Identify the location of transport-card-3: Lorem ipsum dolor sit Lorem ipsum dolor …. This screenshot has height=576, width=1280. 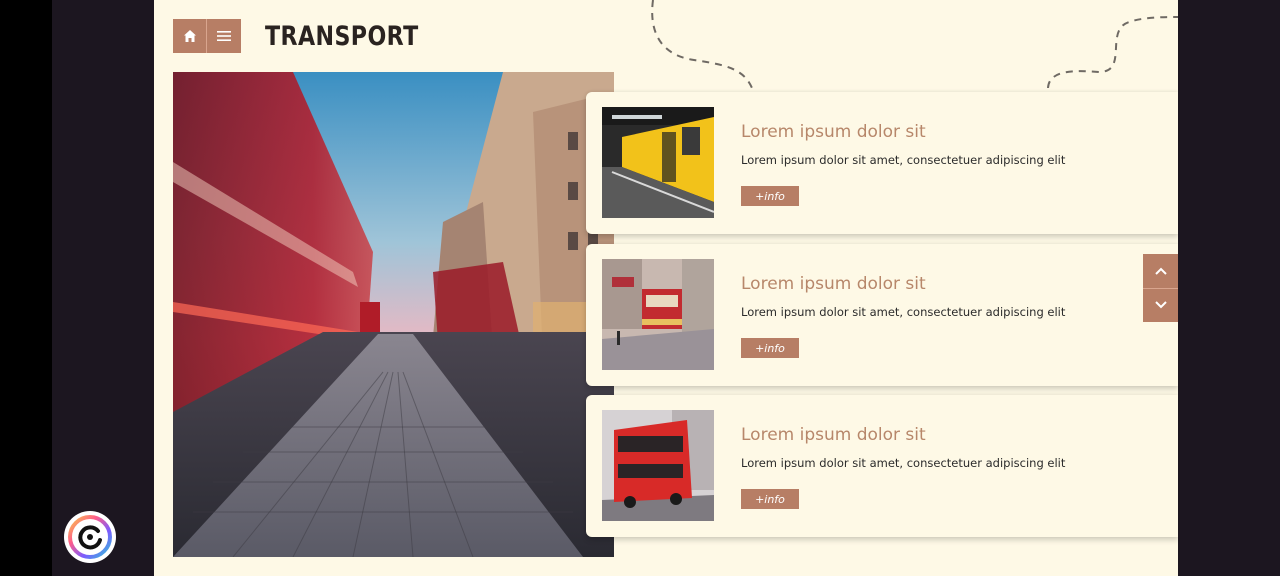
(882, 466).